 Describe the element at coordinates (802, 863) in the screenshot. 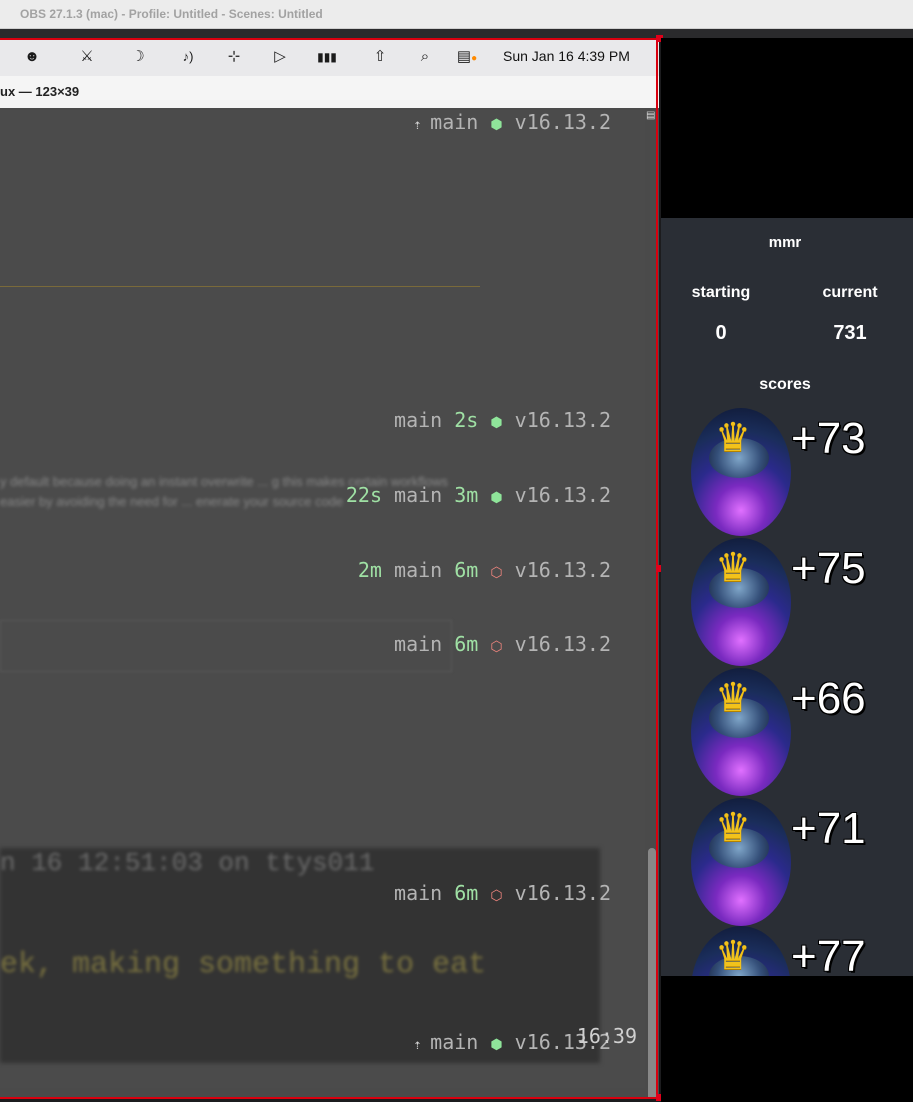

I see `score-item: ♛ +71` at that location.